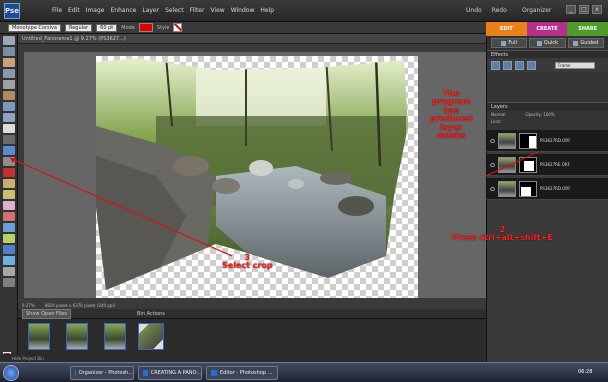 This screenshot has height=382, width=608. What do you see at coordinates (8, 117) in the screenshot?
I see `selection-brush-tool-icon` at bounding box center [8, 117].